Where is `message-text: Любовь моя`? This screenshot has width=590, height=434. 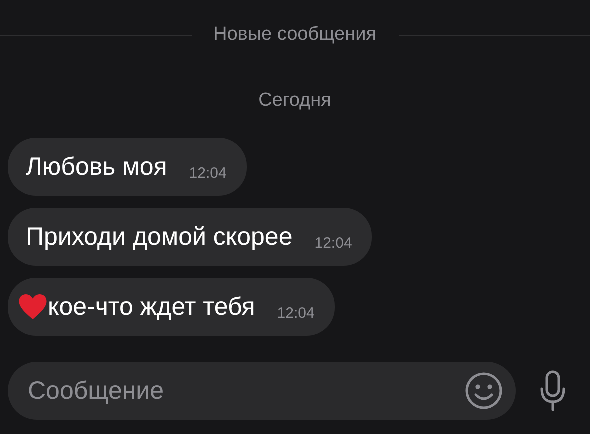 message-text: Любовь моя is located at coordinates (97, 167).